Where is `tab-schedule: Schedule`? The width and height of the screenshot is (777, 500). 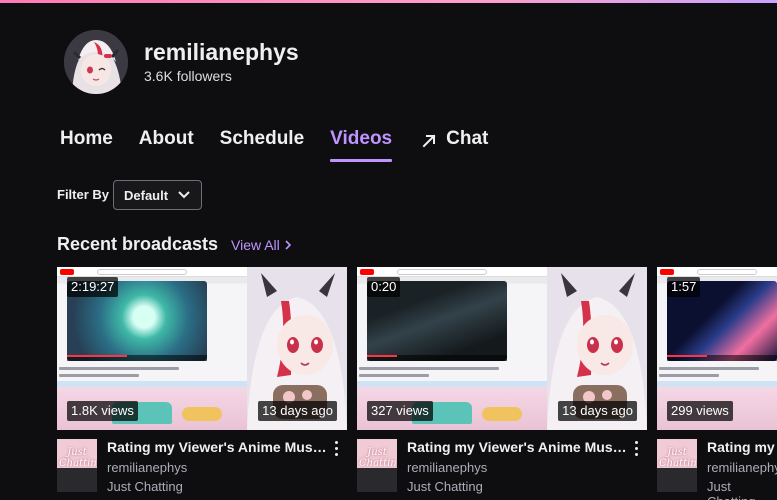
tab-schedule: Schedule is located at coordinates (262, 145).